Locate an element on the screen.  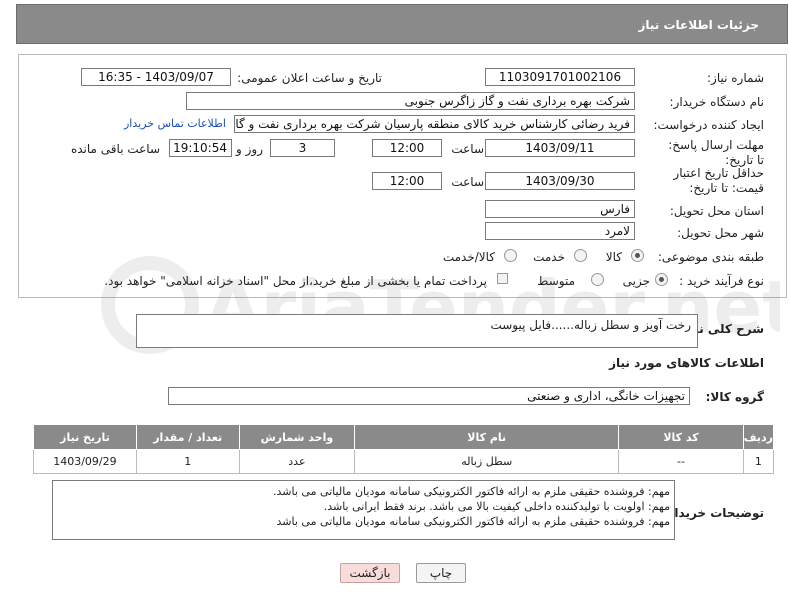
price-validity-label: حداقل تاریخ اعتبار قیمت: تا تاریخ: is located at coordinates (718, 180).